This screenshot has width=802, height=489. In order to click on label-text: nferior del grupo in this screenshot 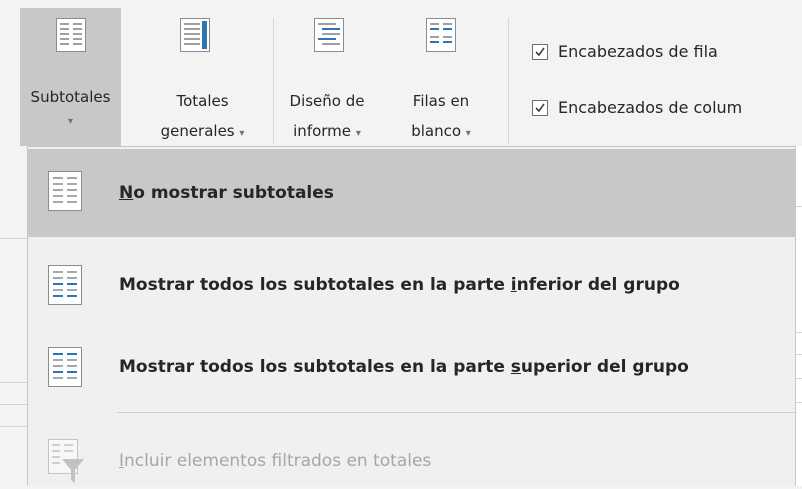, I will do `click(598, 285)`.